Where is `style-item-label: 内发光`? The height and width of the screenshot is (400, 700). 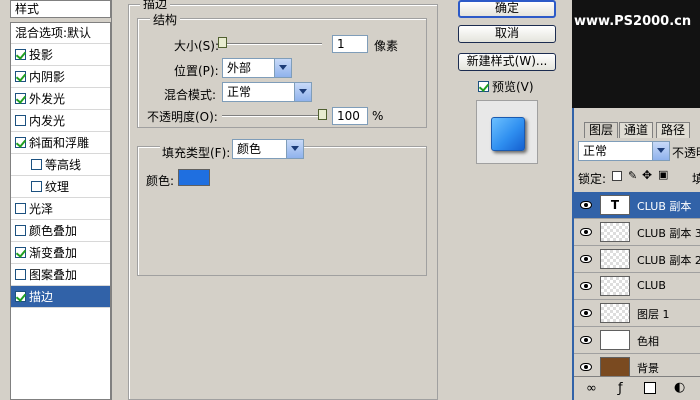 style-item-label: 内发光 is located at coordinates (47, 121).